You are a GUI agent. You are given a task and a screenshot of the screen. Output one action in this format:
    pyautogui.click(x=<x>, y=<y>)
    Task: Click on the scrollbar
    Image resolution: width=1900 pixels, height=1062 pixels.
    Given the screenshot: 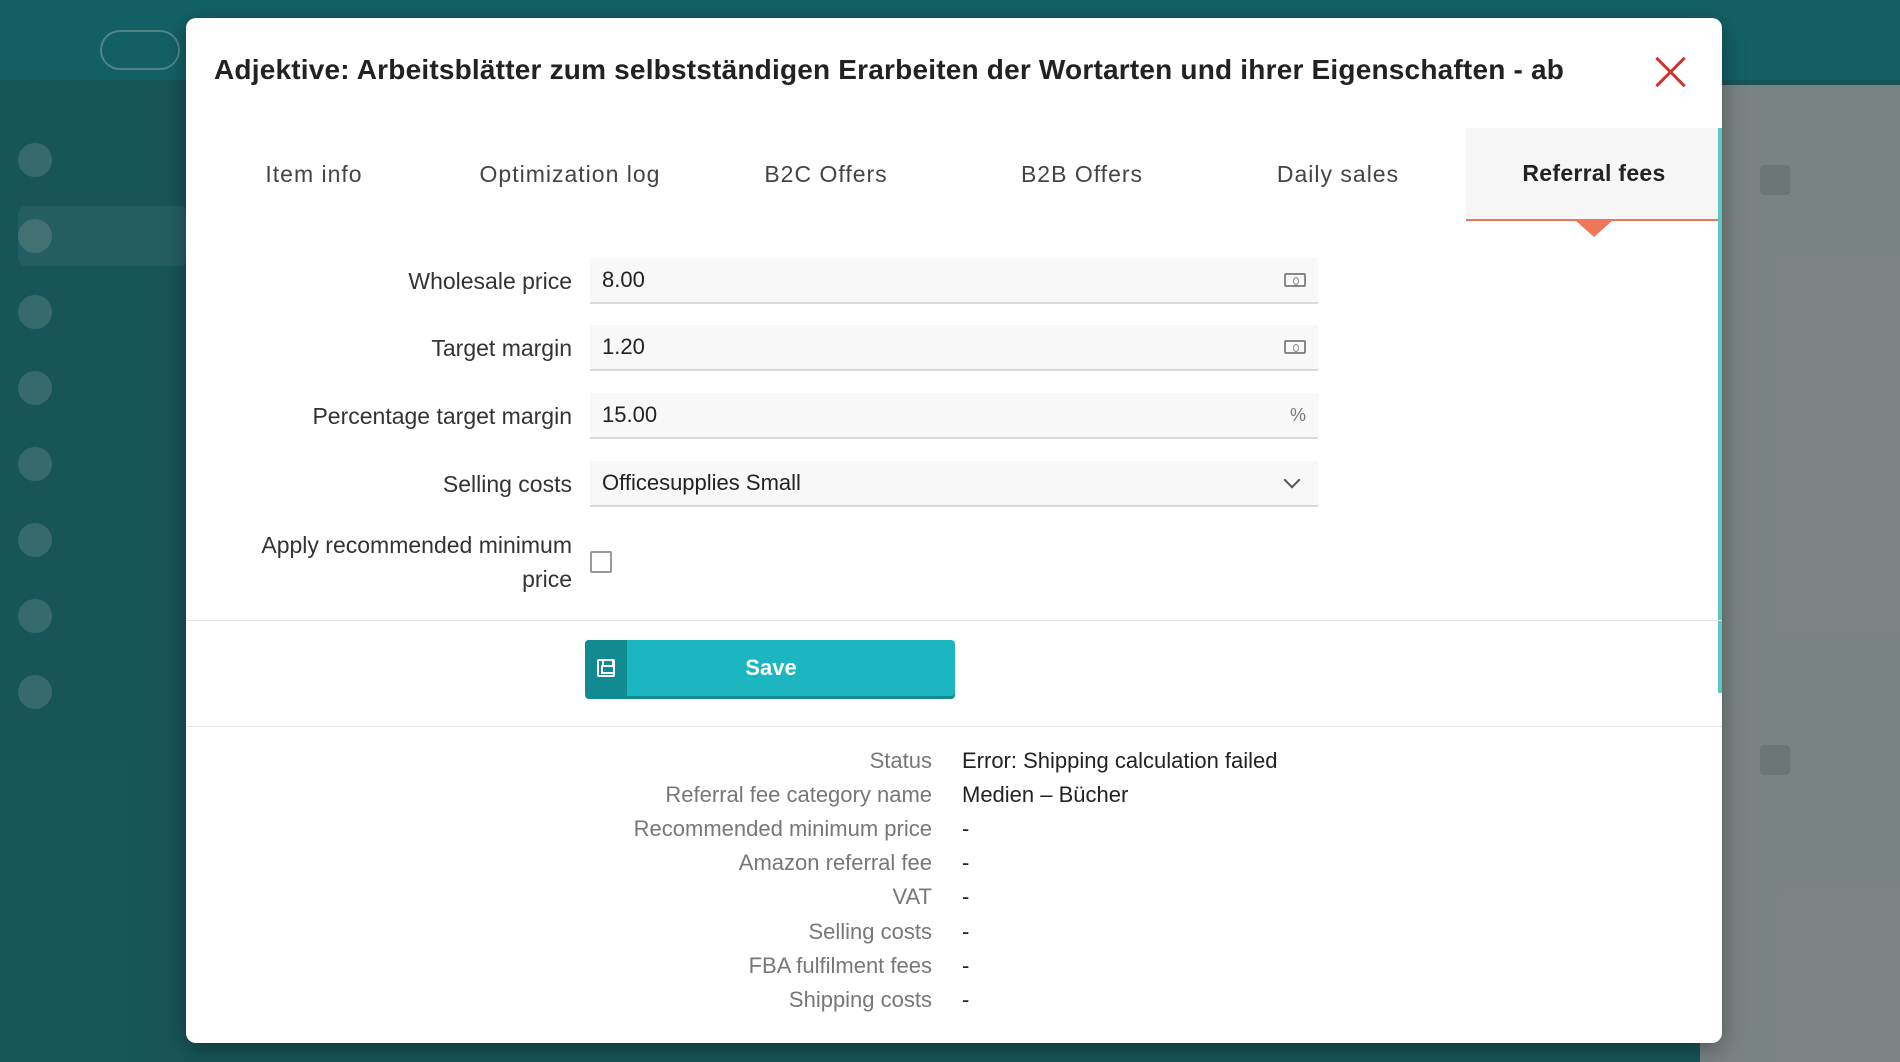 What is the action you would take?
    pyautogui.click(x=1720, y=410)
    